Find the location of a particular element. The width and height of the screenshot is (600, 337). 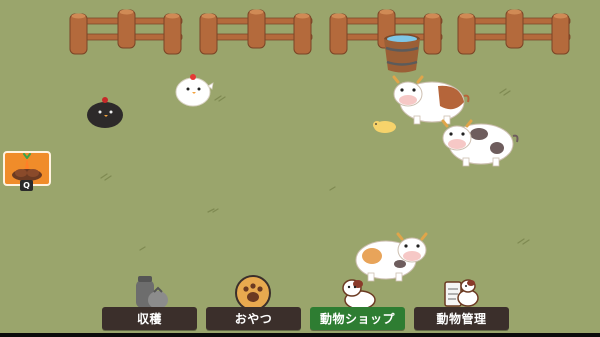

water-bucket is located at coordinates (402, 53).